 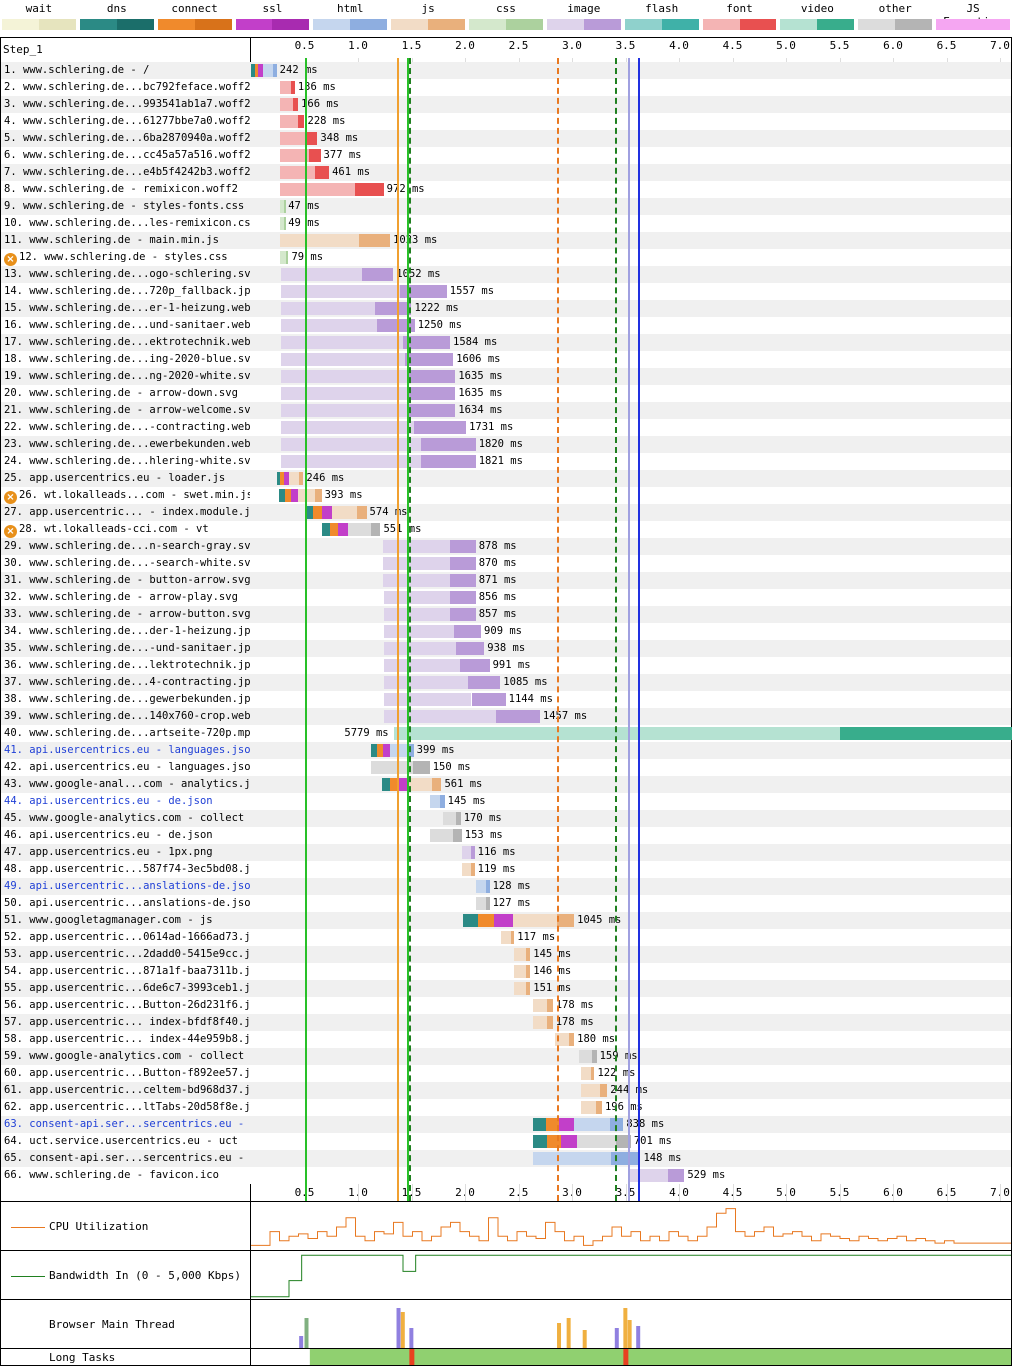 What do you see at coordinates (127, 1039) in the screenshot?
I see `request-label: 58. app.usercentric... index-44e959b8.js` at bounding box center [127, 1039].